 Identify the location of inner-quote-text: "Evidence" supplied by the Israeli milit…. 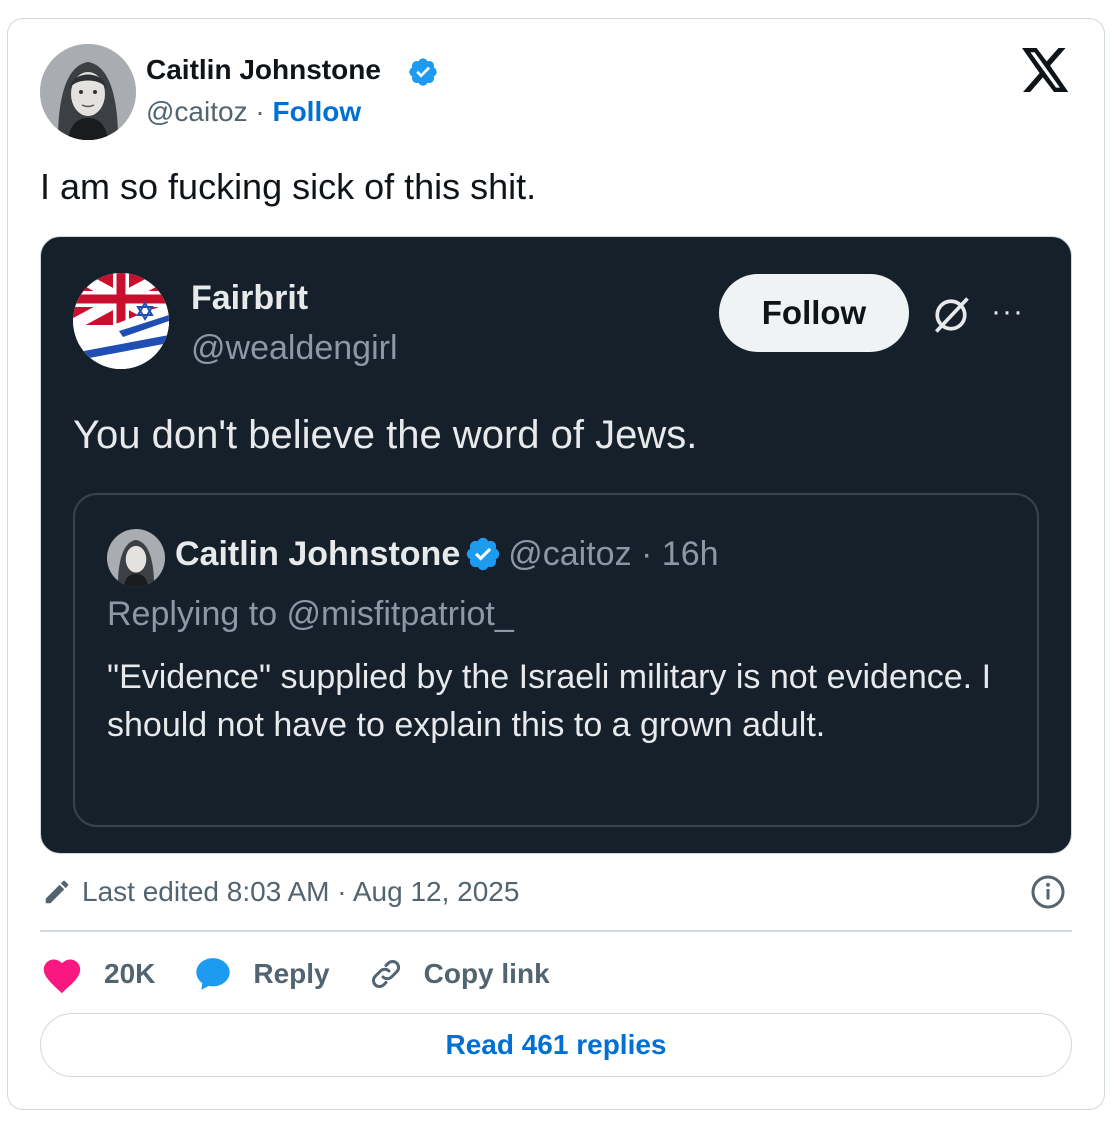
(549, 701).